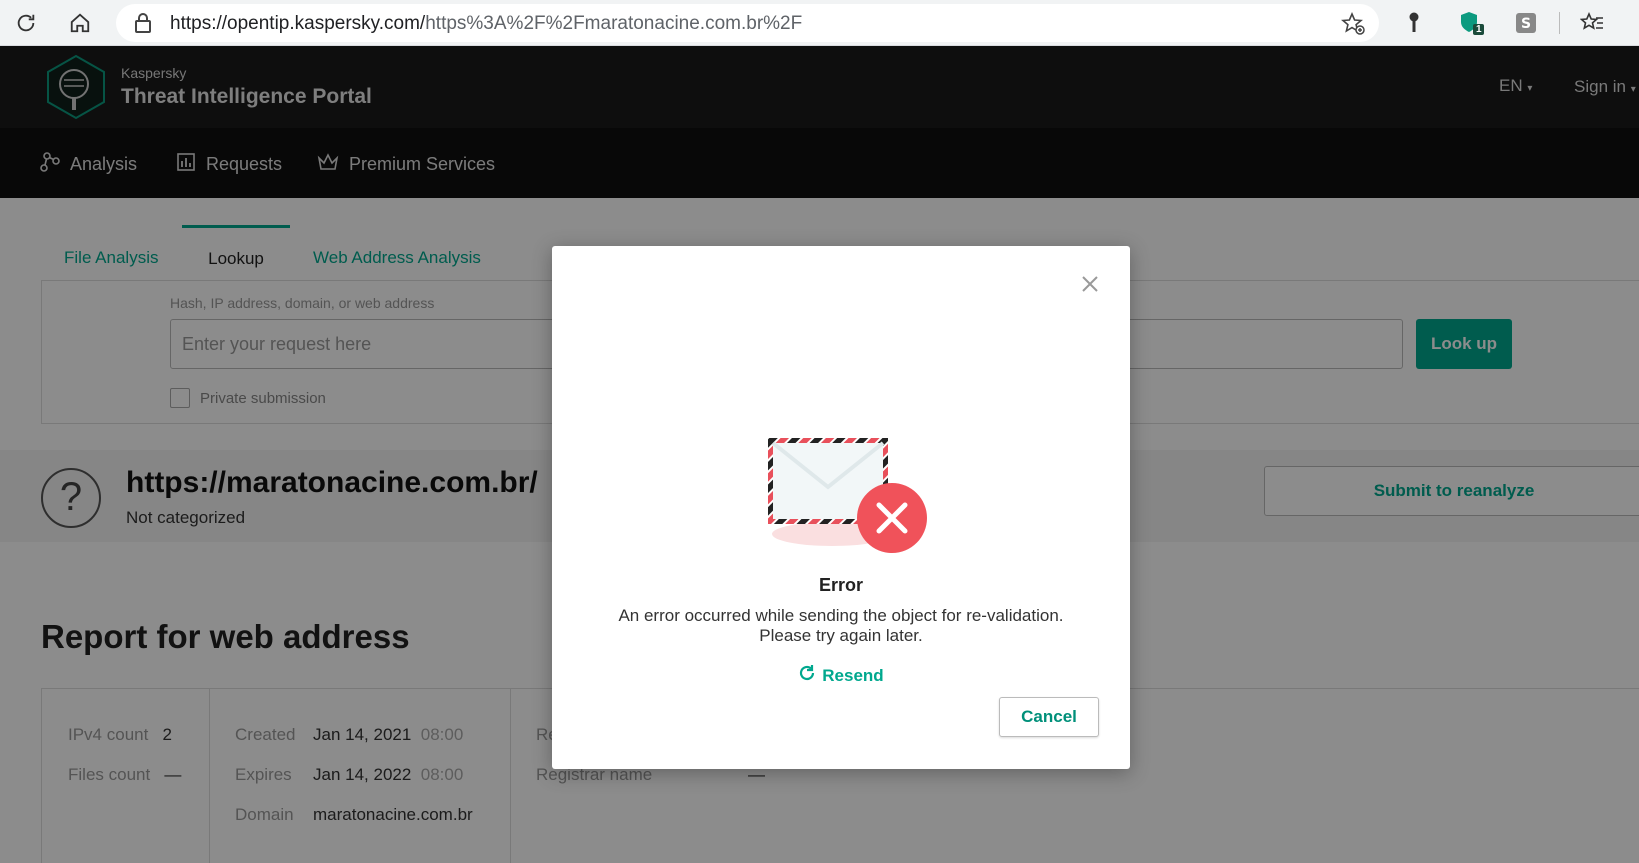  Describe the element at coordinates (840, 585) in the screenshot. I see `error-title: Error` at that location.